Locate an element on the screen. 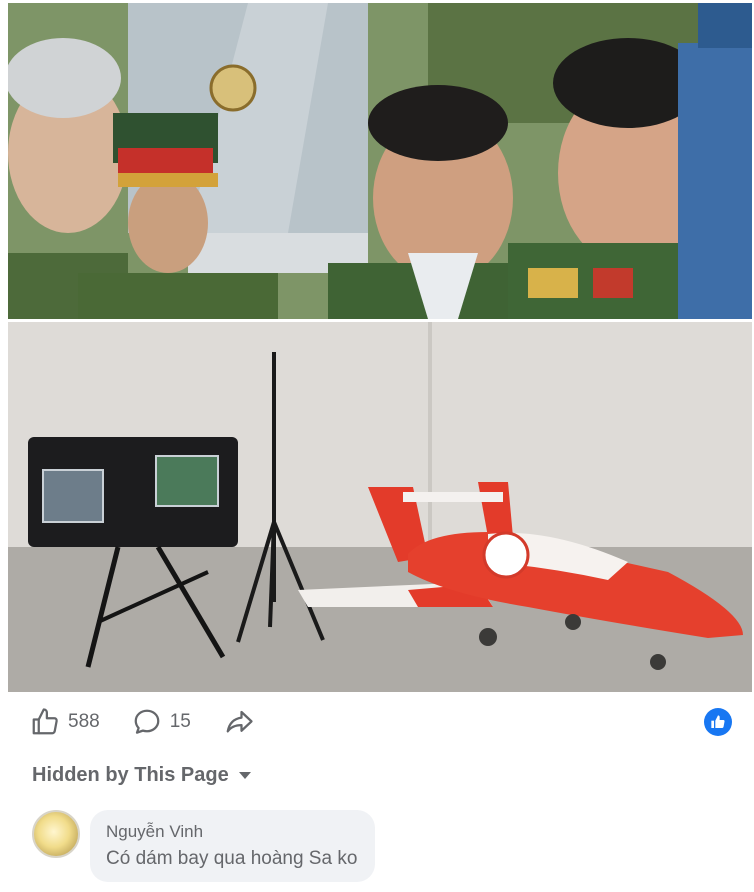 The height and width of the screenshot is (892, 754). like-icon is located at coordinates (718, 721).